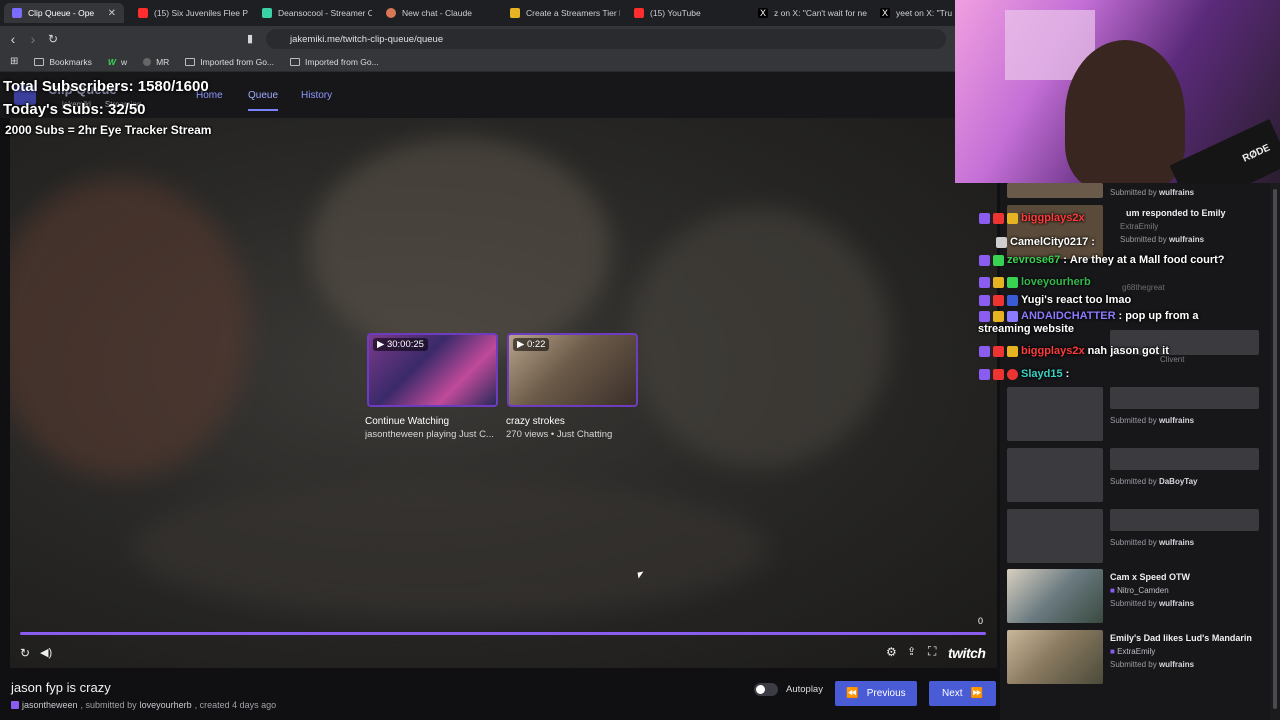 The image size is (1280, 720). Describe the element at coordinates (407, 421) in the screenshot. I see `end-card-title: Continue Watching` at that location.